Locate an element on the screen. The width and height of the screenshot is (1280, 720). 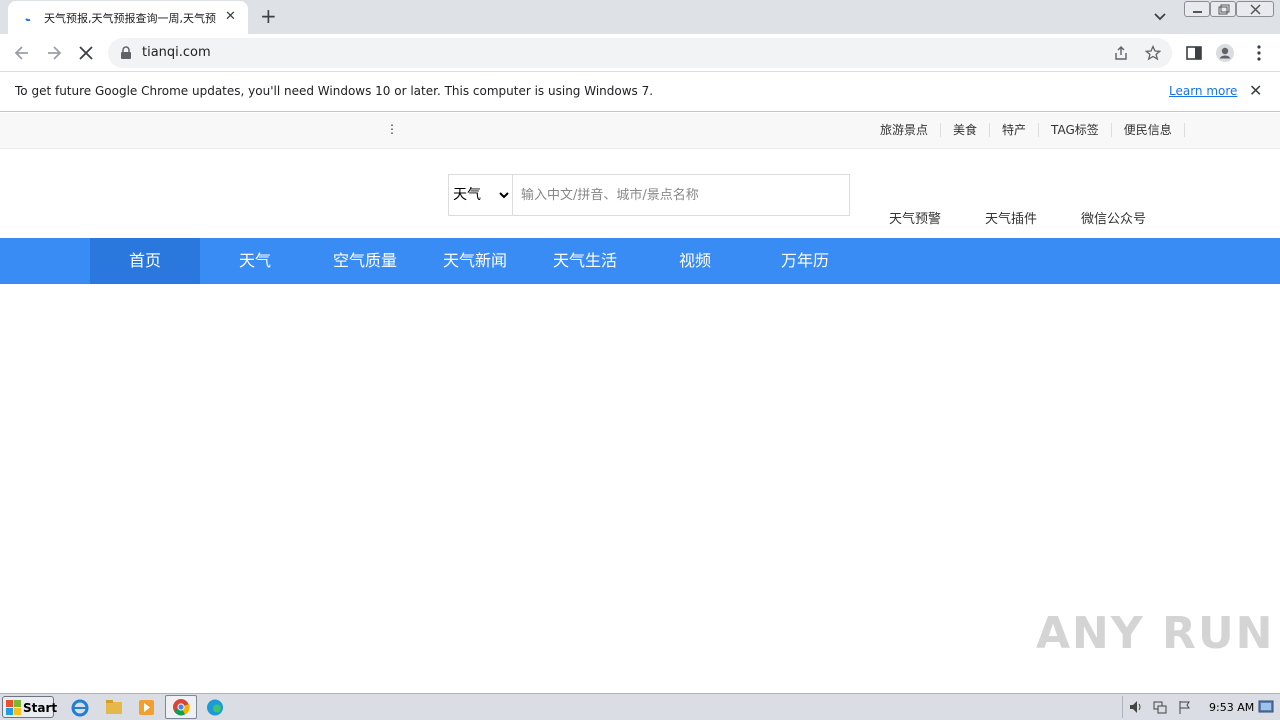
search-type-select: 天气 is located at coordinates (481, 195).